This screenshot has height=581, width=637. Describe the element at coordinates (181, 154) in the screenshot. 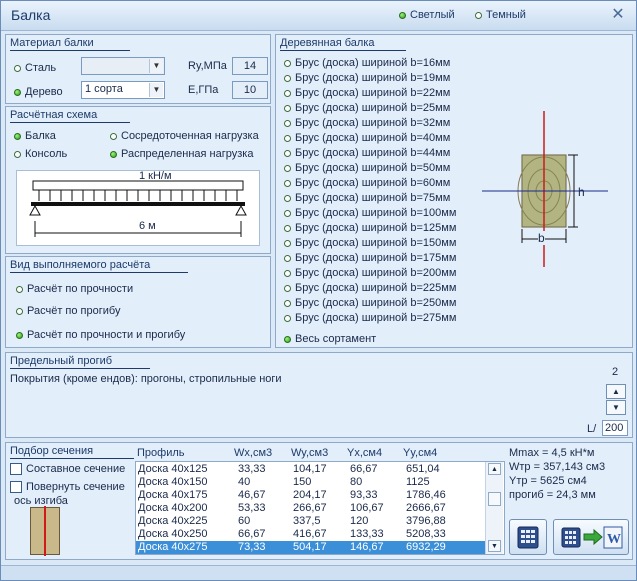

I see `distributed-load-radio: Распределенная нагрузка` at that location.